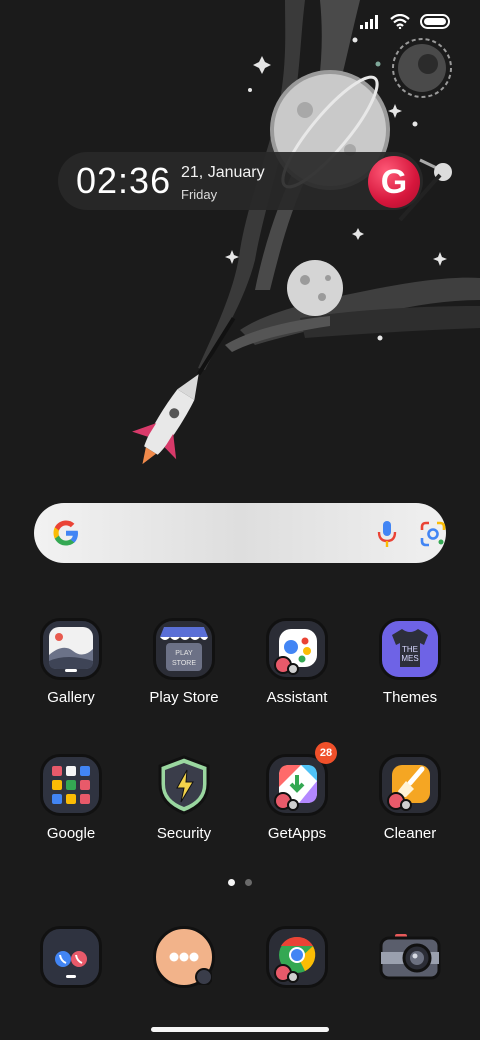 The image size is (480, 1040). Describe the element at coordinates (184, 785) in the screenshot. I see `security-icon` at that location.